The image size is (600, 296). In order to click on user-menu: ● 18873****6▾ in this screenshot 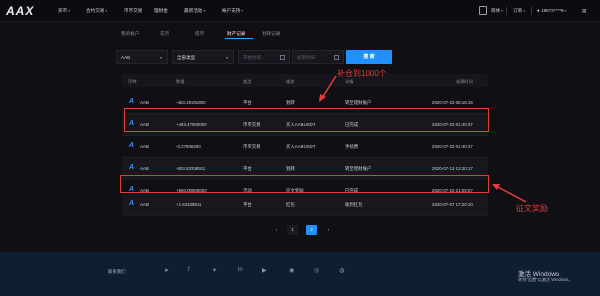, I will do `click(551, 10)`.